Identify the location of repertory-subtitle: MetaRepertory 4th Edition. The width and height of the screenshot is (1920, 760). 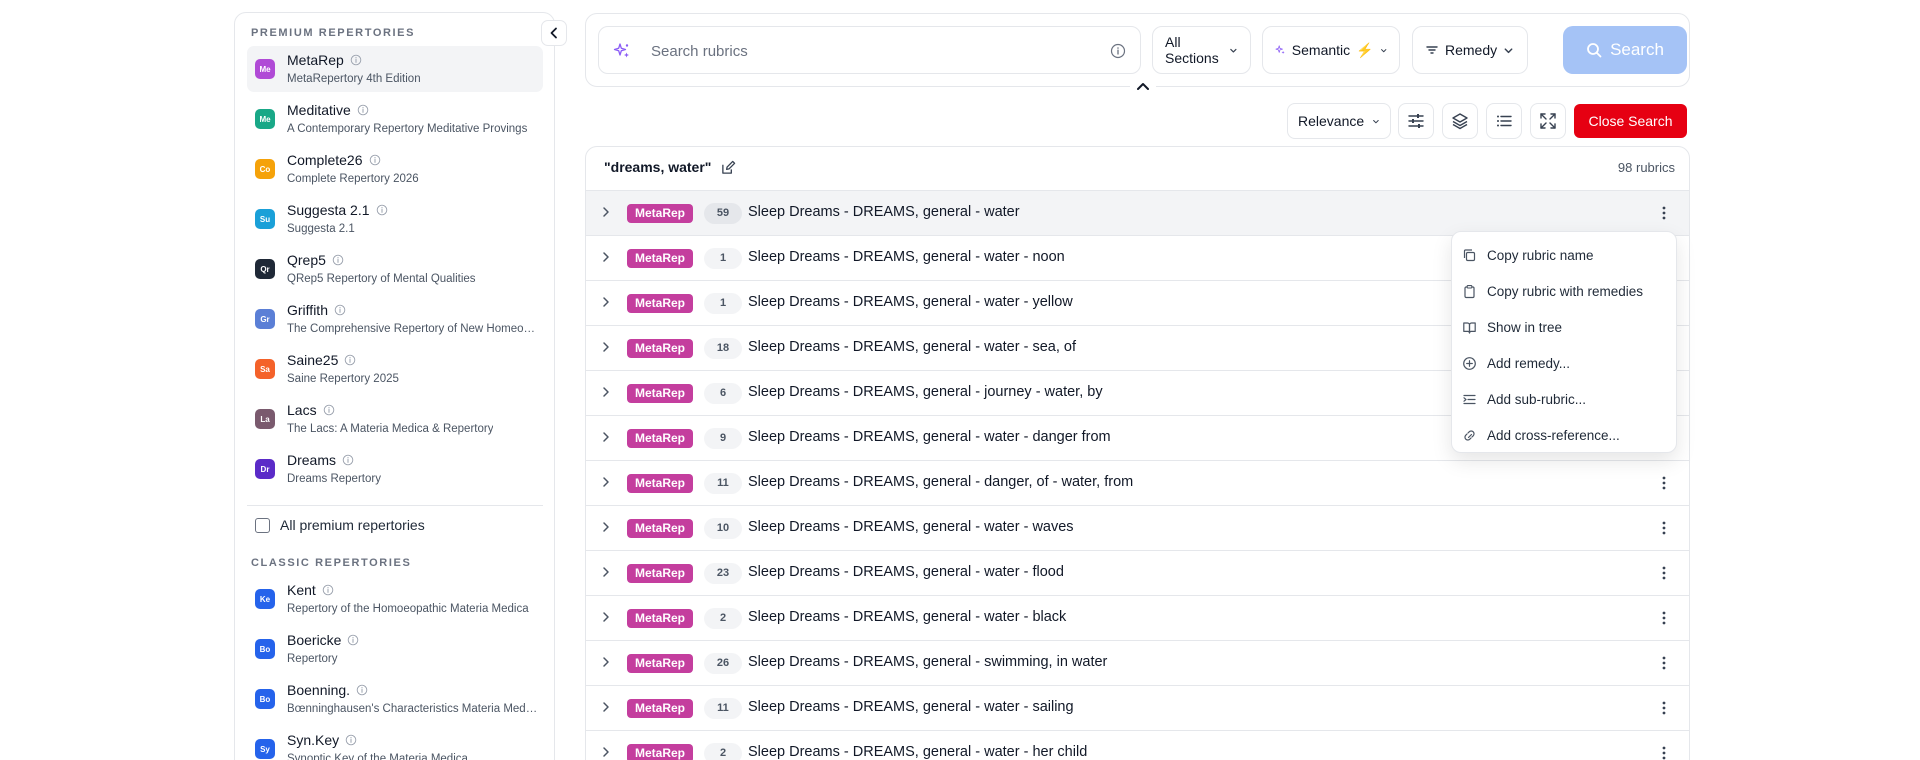
(354, 79).